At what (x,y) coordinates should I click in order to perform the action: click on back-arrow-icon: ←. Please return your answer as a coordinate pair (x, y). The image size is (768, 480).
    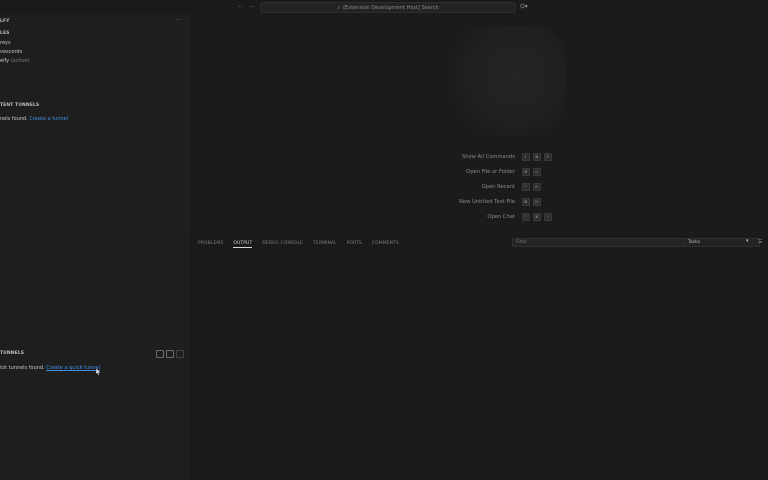
    Looking at the image, I should click on (240, 6).